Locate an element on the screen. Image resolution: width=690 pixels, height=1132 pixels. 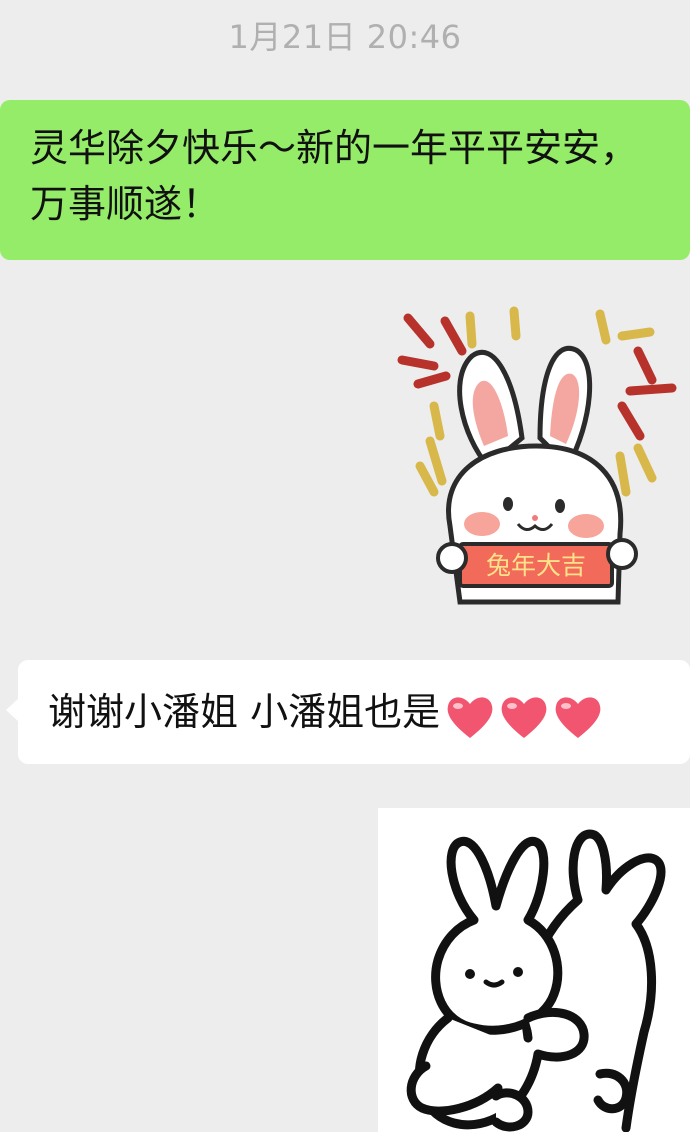
rabbit-new-year-icon: 兔年大吉 is located at coordinates (537, 455).